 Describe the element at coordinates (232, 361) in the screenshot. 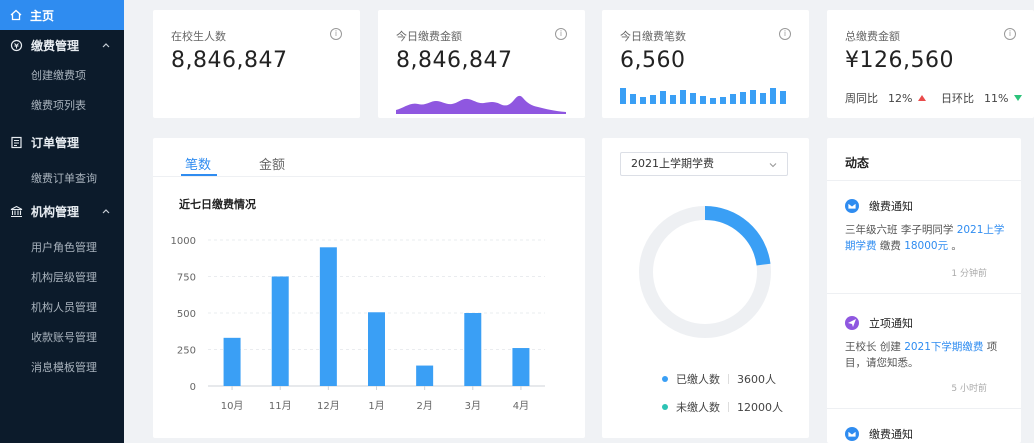

I see `bar-10月` at that location.